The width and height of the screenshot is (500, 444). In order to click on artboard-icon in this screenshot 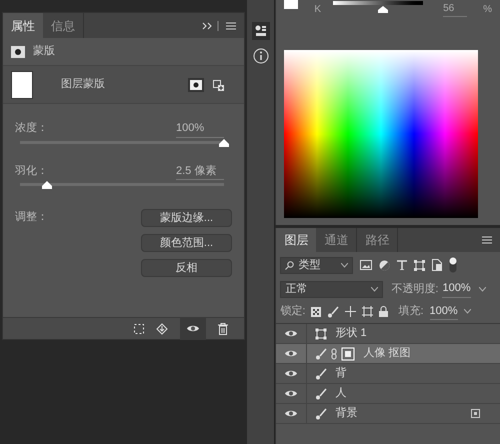, I will do `click(368, 311)`.